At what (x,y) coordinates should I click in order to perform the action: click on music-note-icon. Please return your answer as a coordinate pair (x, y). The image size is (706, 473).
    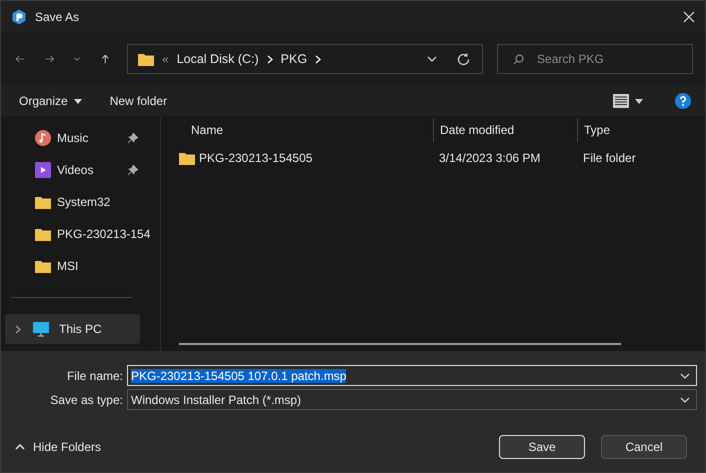
    Looking at the image, I should click on (43, 138).